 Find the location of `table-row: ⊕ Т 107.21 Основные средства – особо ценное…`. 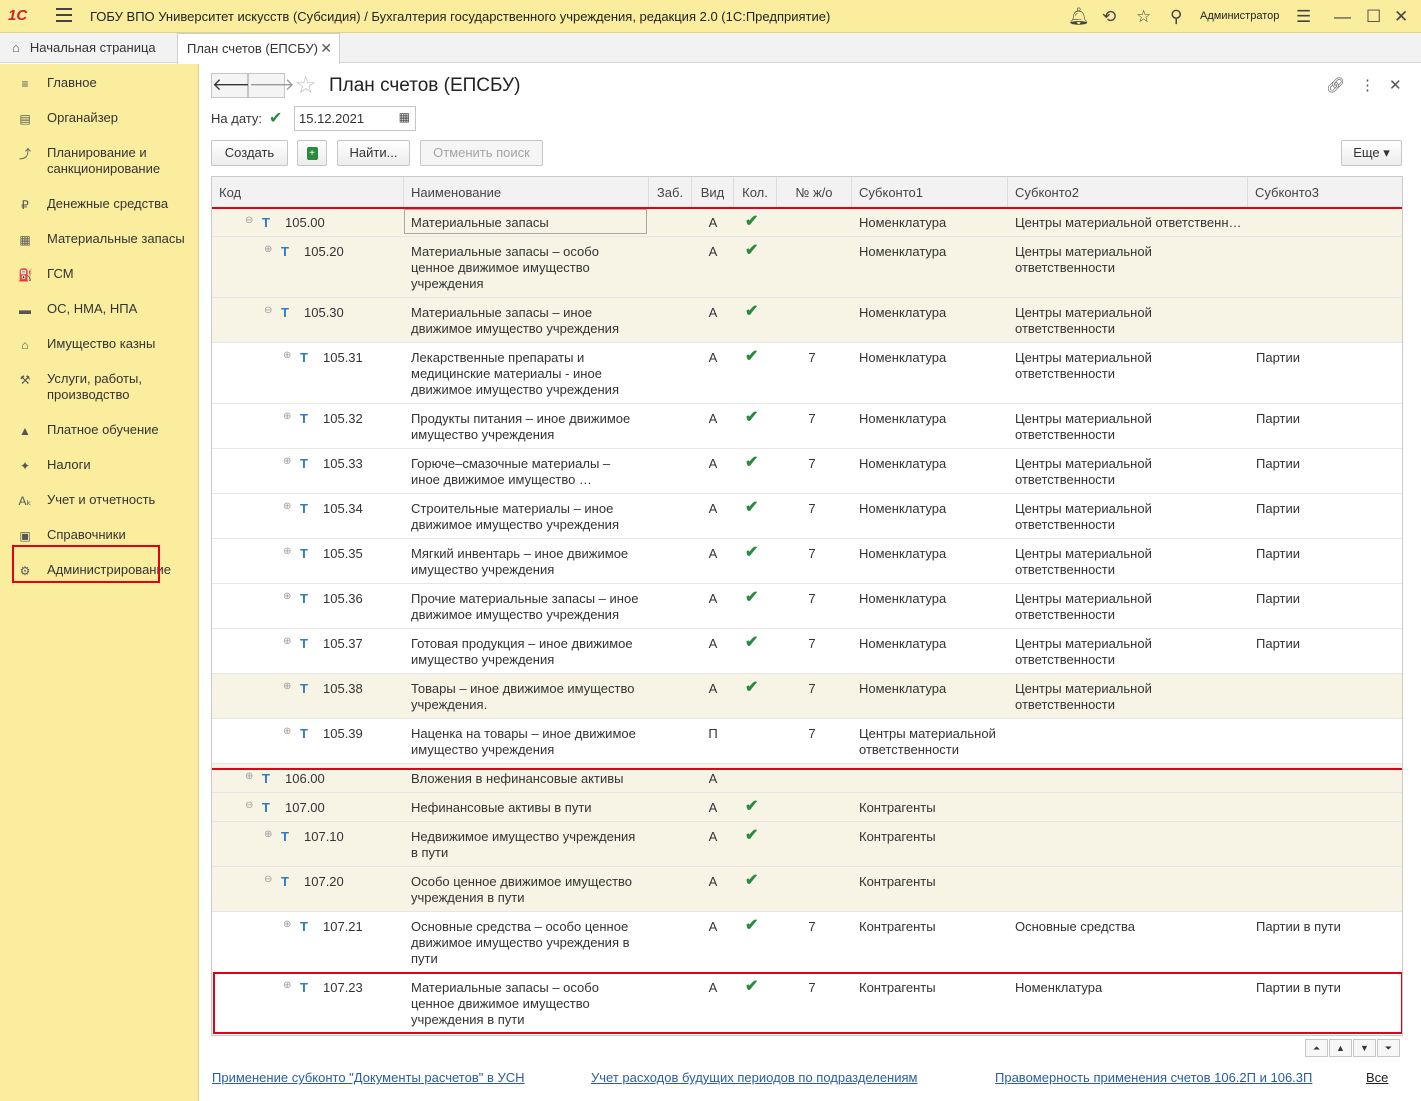

table-row: ⊕ Т 107.21 Основные средства – особо ценное… is located at coordinates (807, 942).